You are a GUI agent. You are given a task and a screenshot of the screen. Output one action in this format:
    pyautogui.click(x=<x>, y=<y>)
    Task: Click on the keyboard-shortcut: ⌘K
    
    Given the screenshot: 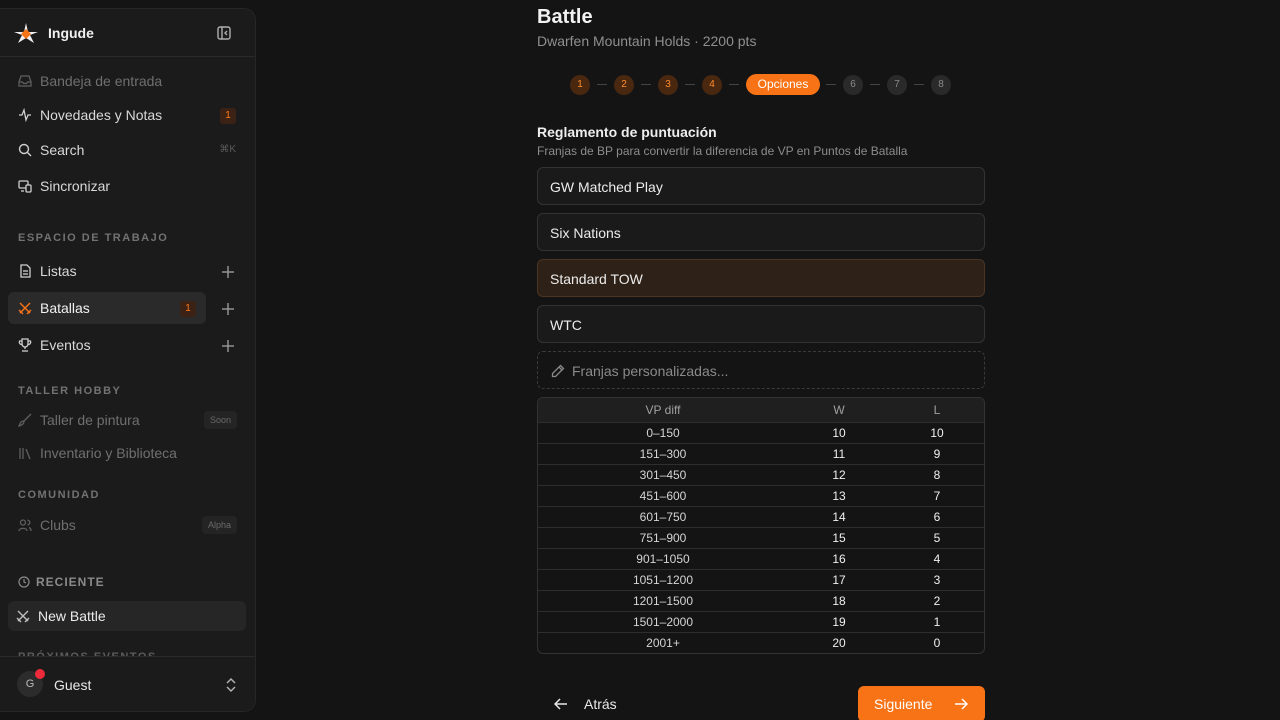 What is the action you would take?
    pyautogui.click(x=227, y=149)
    